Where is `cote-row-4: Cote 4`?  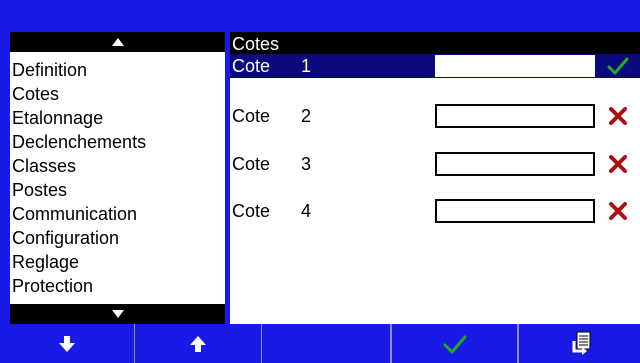
cote-row-4: Cote 4 is located at coordinates (435, 211).